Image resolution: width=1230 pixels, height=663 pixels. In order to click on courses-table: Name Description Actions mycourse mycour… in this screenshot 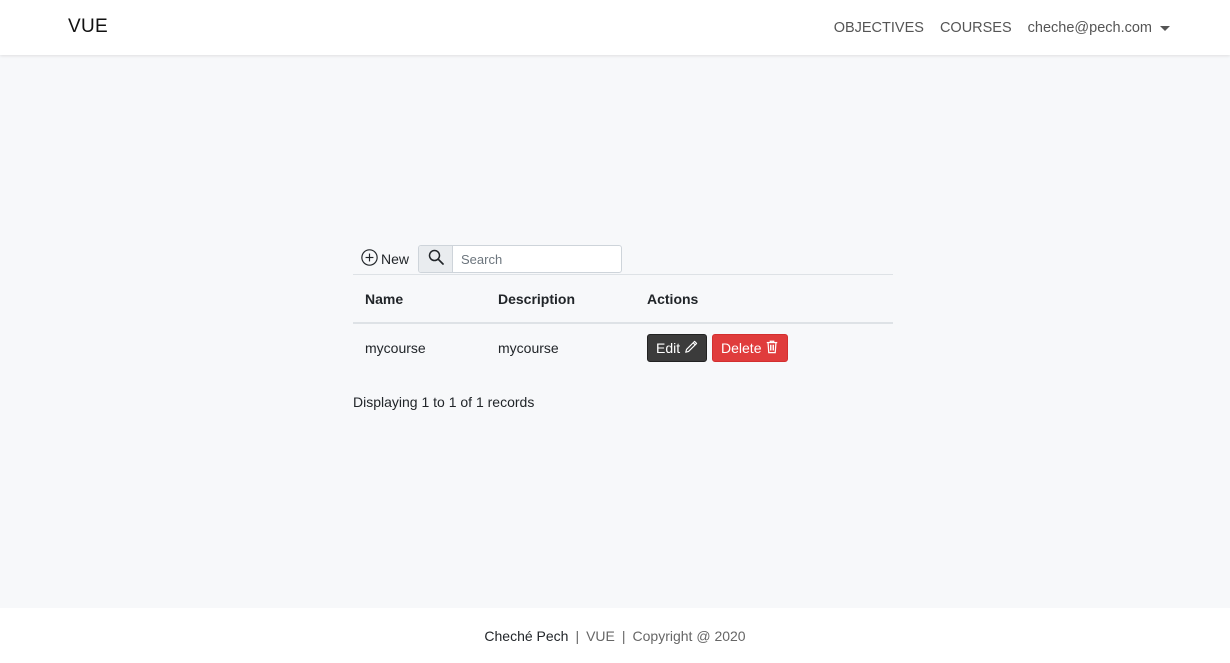, I will do `click(623, 323)`.